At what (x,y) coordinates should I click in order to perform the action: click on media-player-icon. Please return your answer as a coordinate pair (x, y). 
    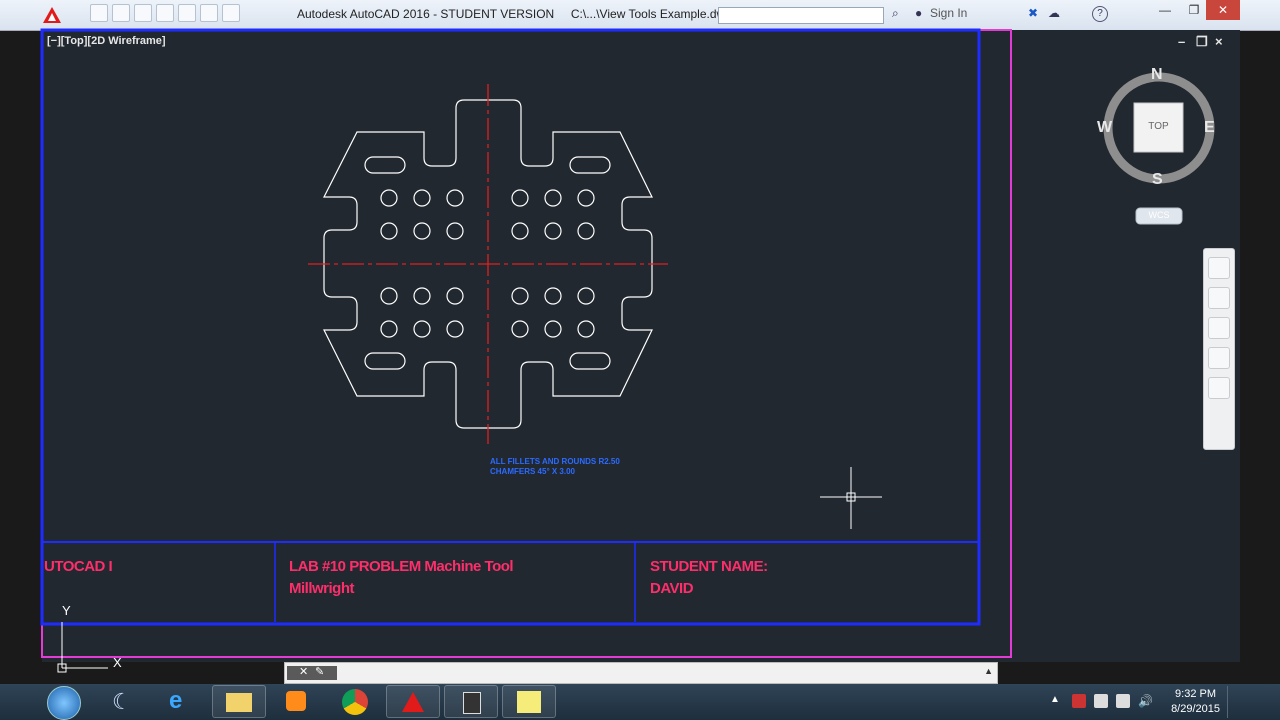
    Looking at the image, I should click on (297, 701).